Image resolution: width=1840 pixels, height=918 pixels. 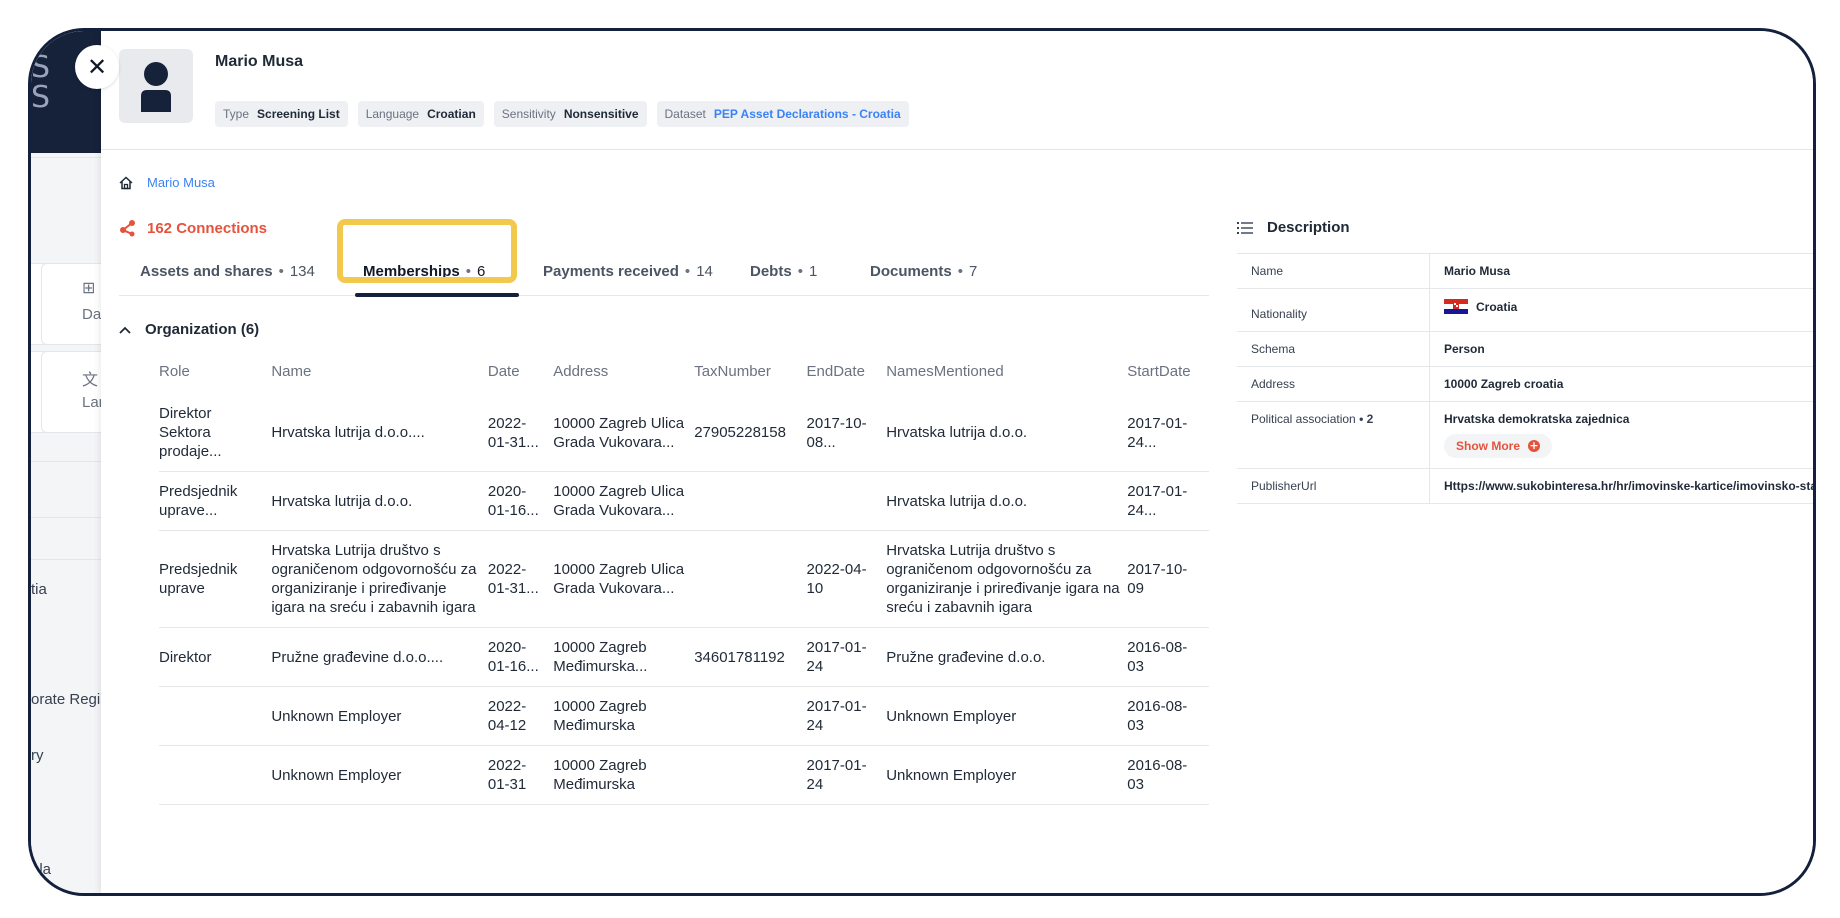 What do you see at coordinates (846, 579) in the screenshot?
I see `cell-enddate: 2022-04-10` at bounding box center [846, 579].